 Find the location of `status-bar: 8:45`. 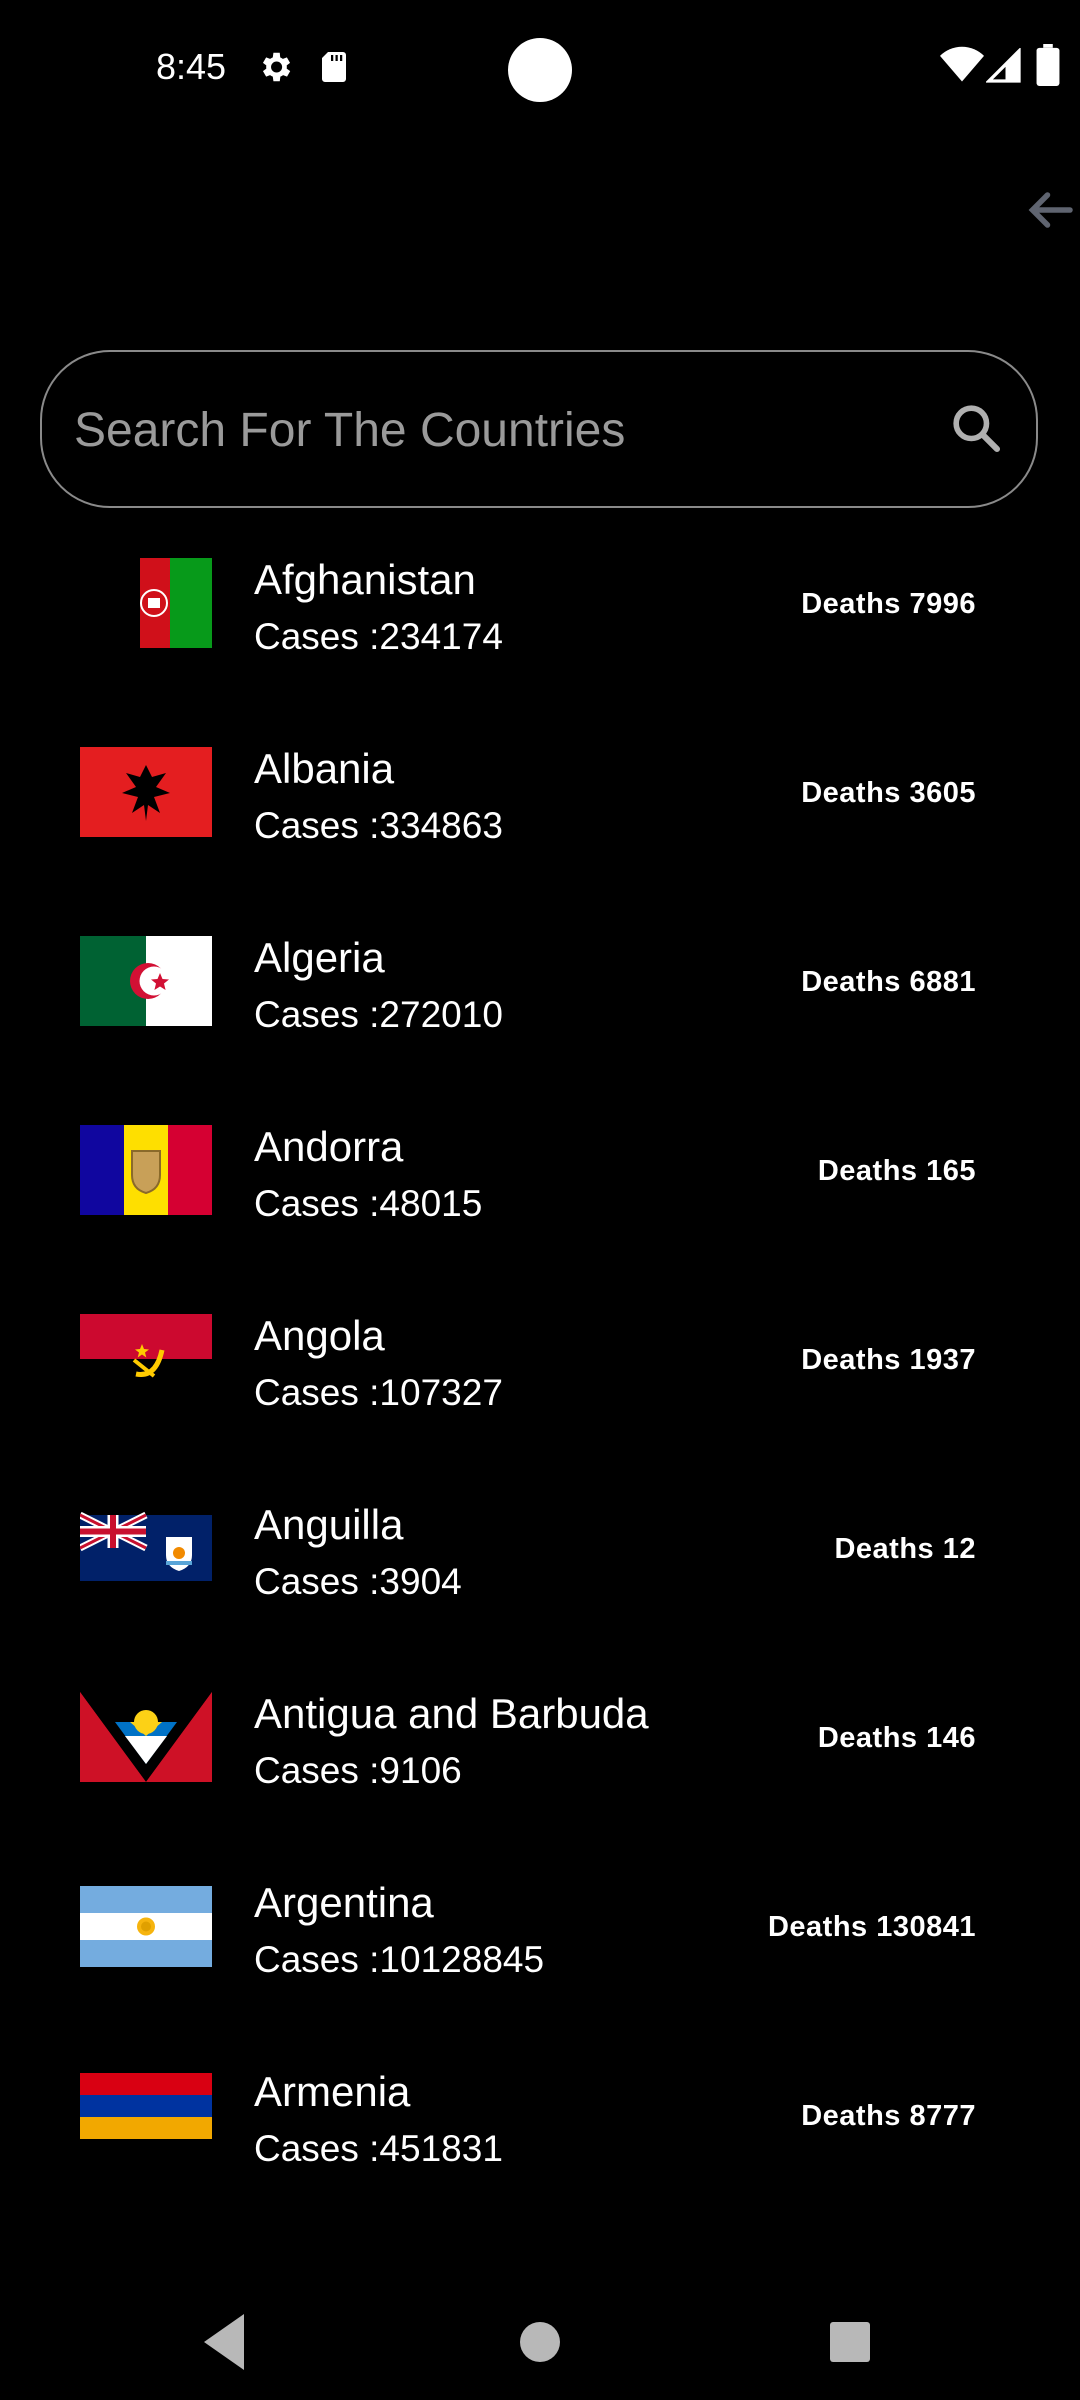

status-bar: 8:45 is located at coordinates (540, 70).